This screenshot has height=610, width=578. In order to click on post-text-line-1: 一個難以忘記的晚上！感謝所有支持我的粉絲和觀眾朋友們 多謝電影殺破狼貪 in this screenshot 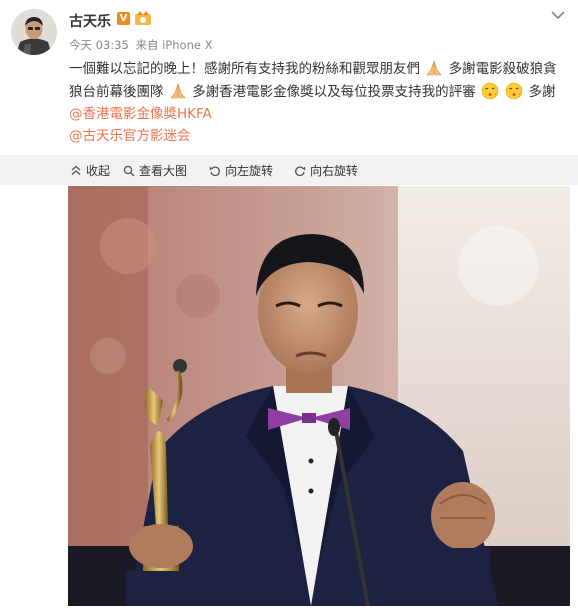, I will do `click(322, 68)`.